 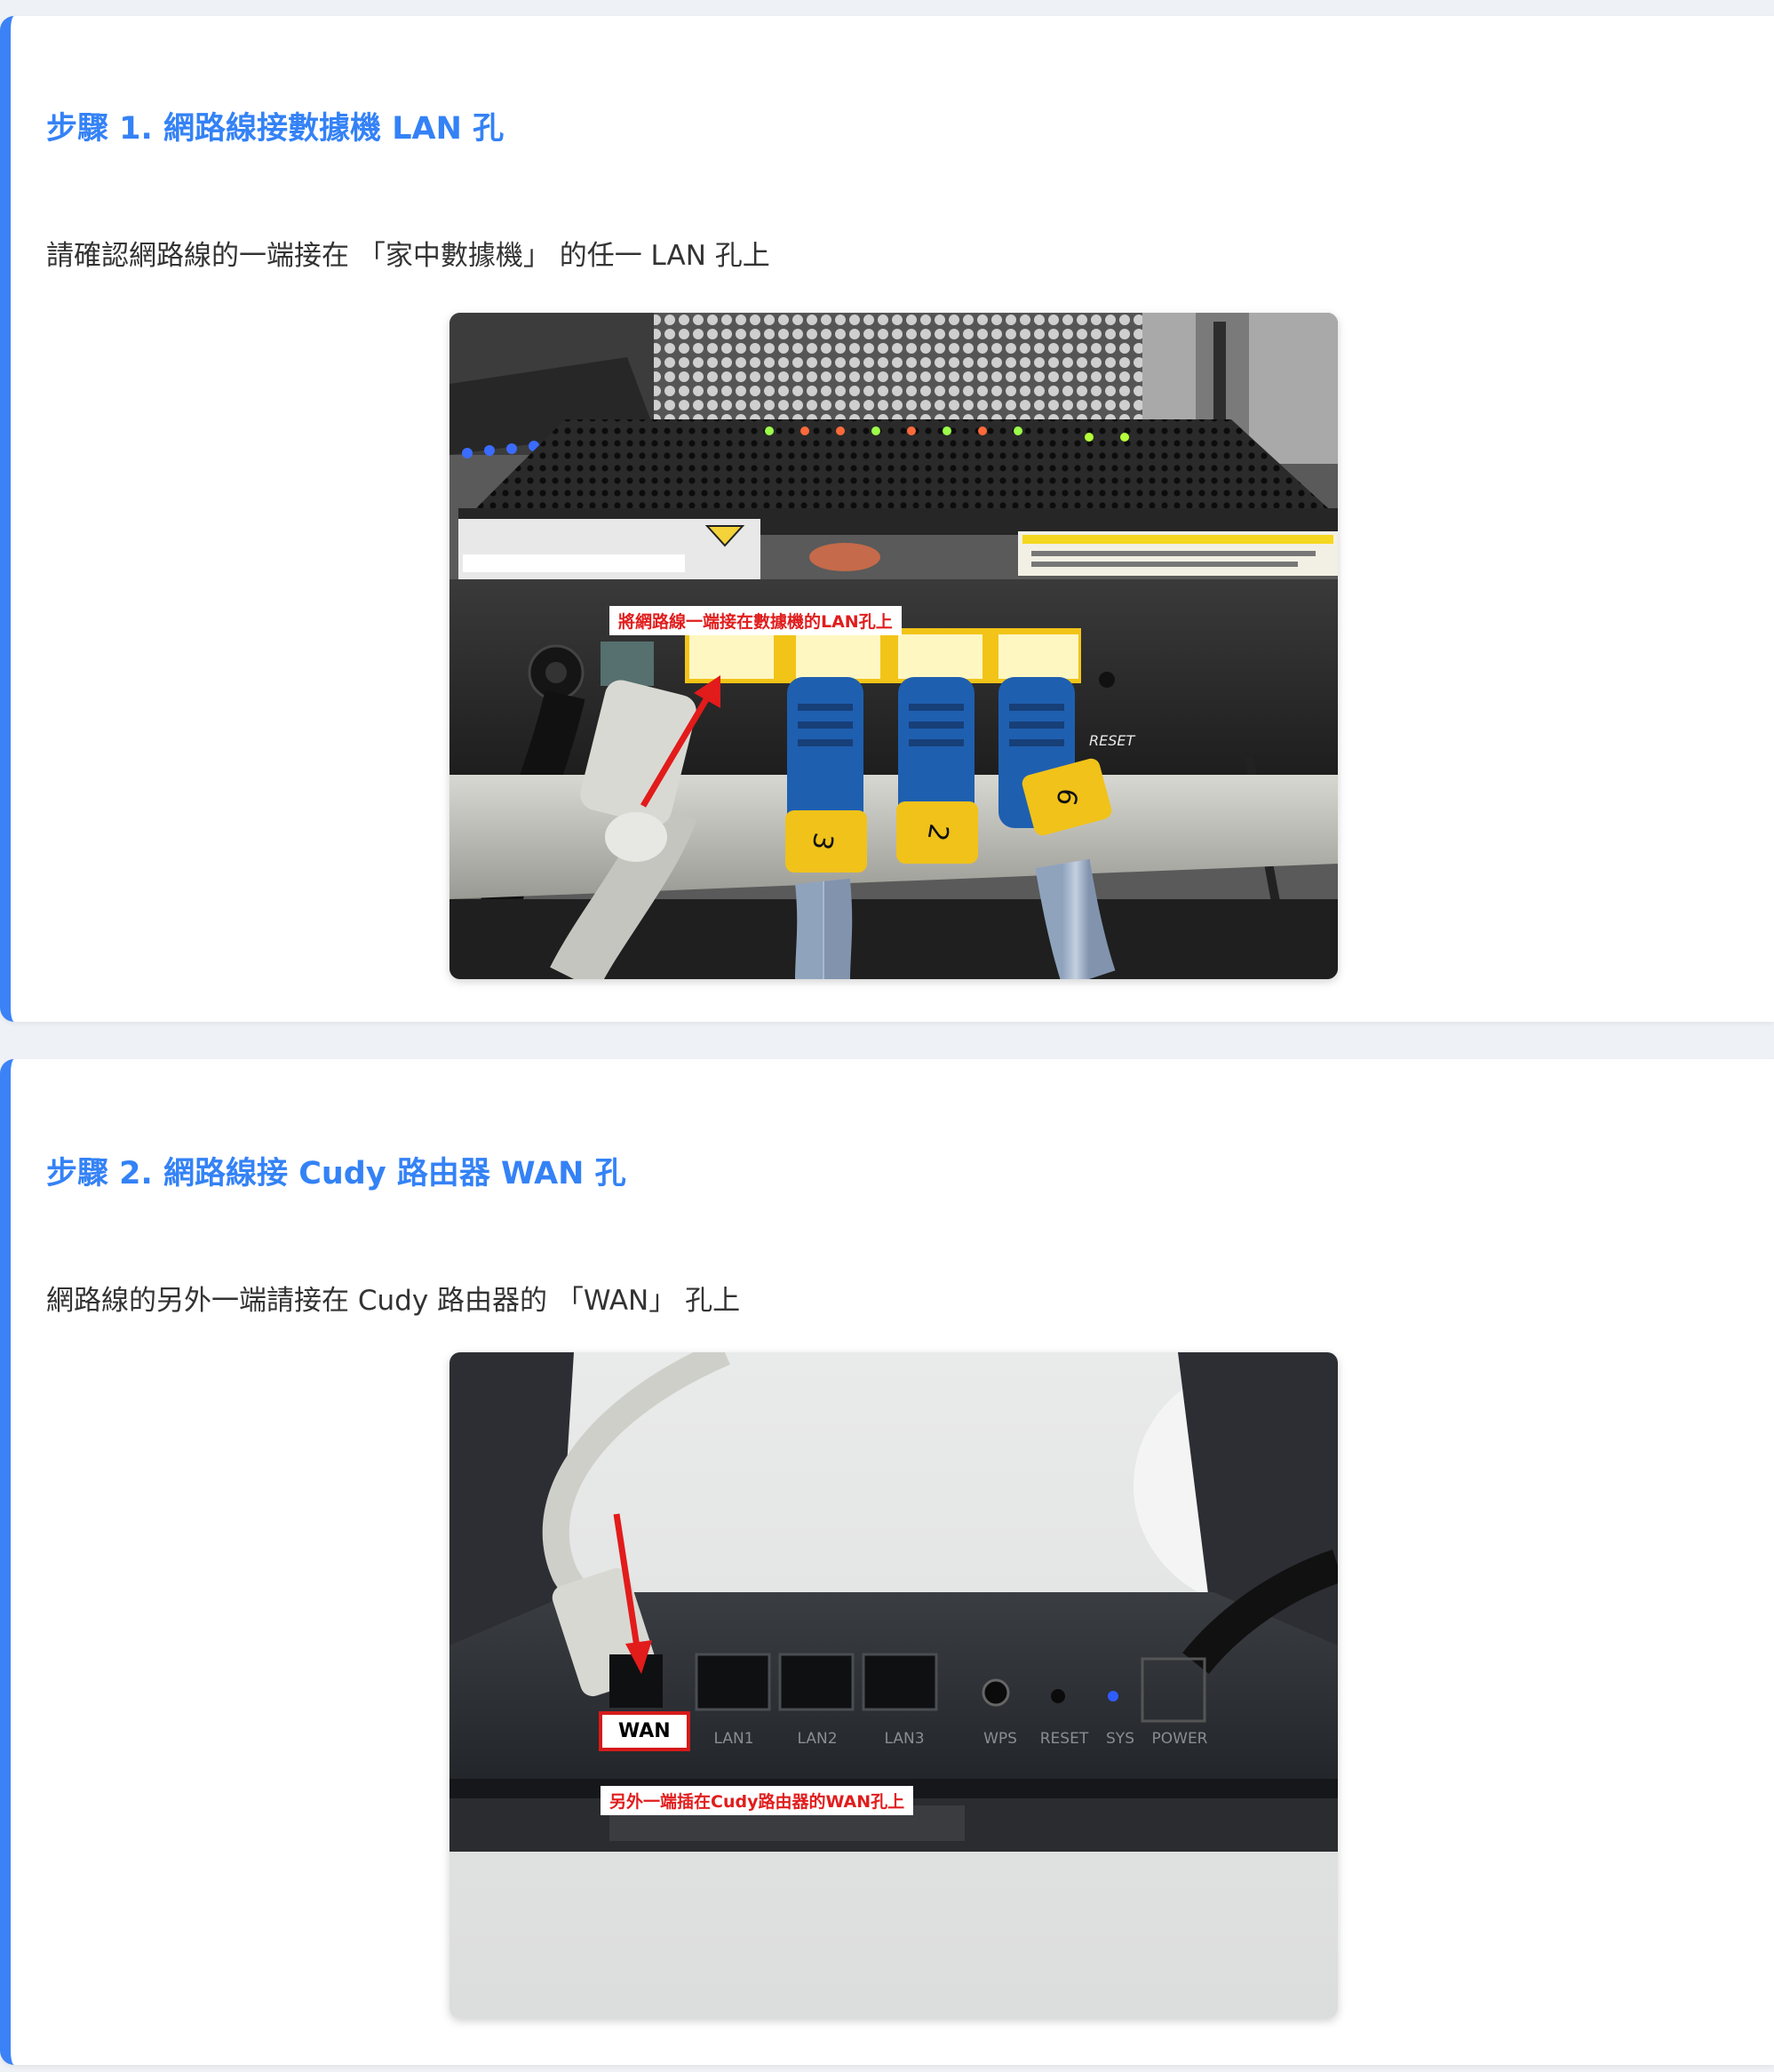 I want to click on step-2-callout: 另外一端插在Cudy路由器的WAN孔上, so click(x=757, y=1801).